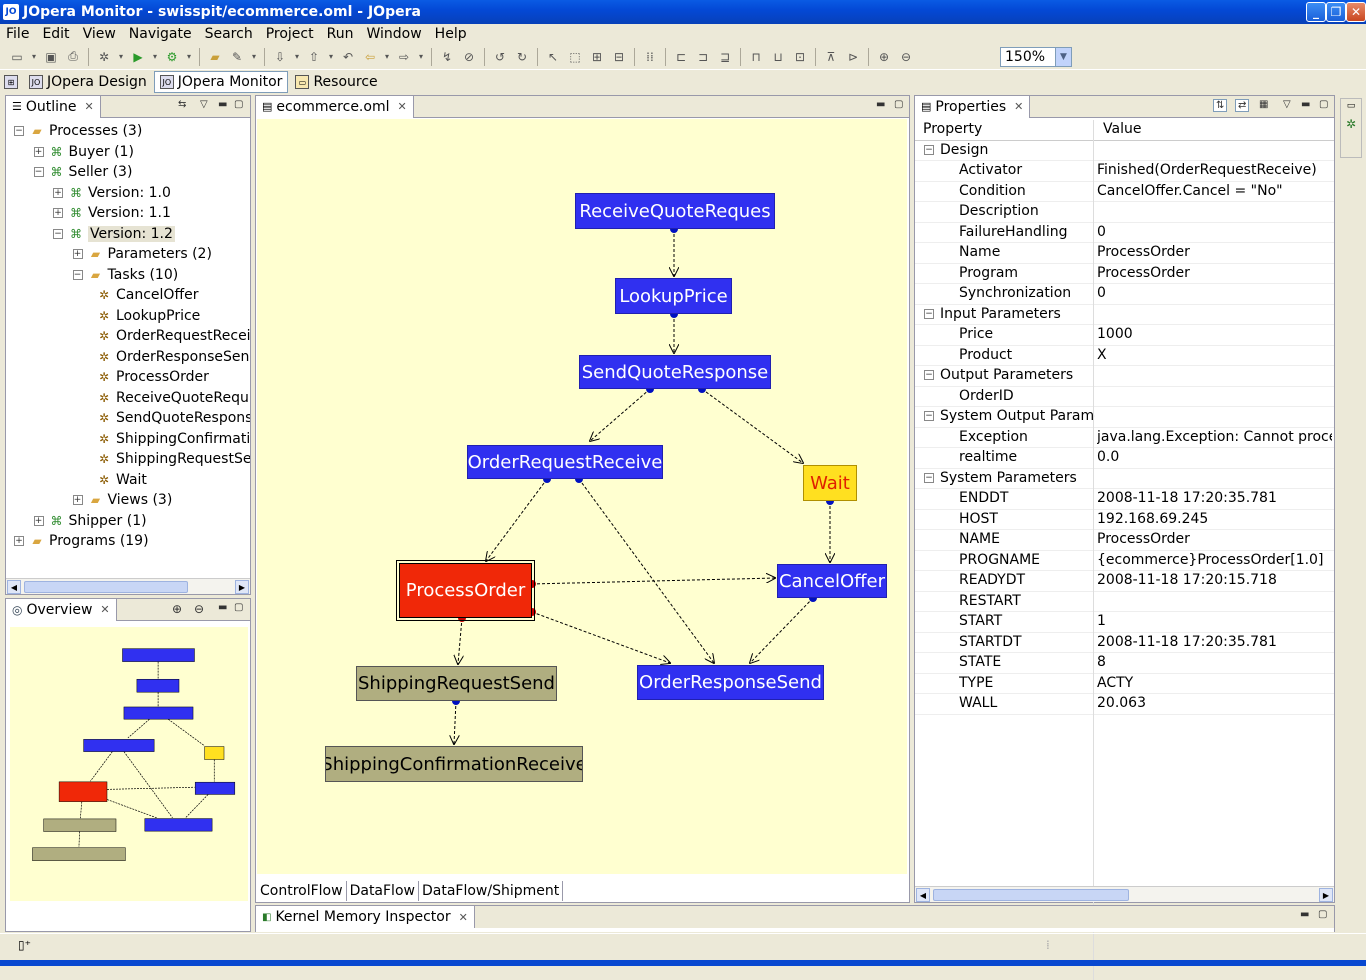 The image size is (1366, 980). What do you see at coordinates (597, 57) in the screenshot?
I see `connect-icon: ⊞` at bounding box center [597, 57].